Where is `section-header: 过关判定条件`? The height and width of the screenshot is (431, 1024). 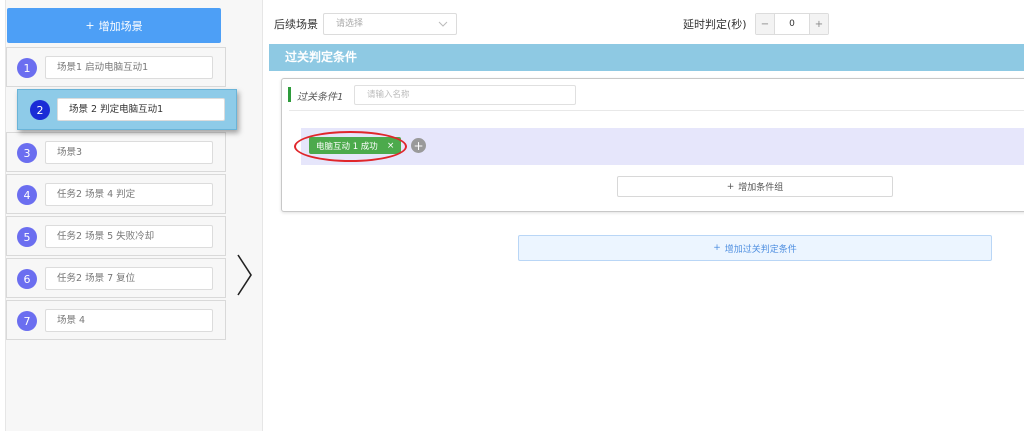
section-header: 过关判定条件 is located at coordinates (646, 57).